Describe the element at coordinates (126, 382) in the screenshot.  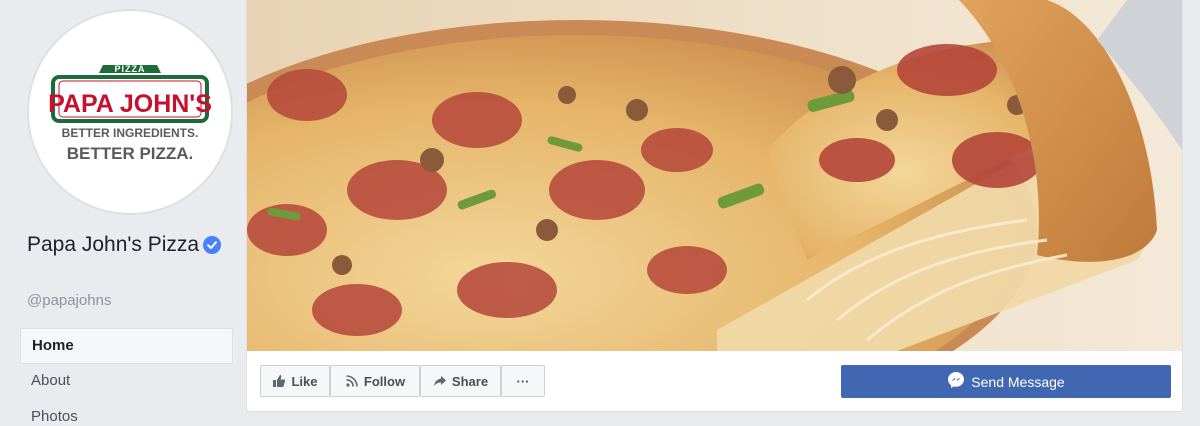
I see `nav-item-about: About` at that location.